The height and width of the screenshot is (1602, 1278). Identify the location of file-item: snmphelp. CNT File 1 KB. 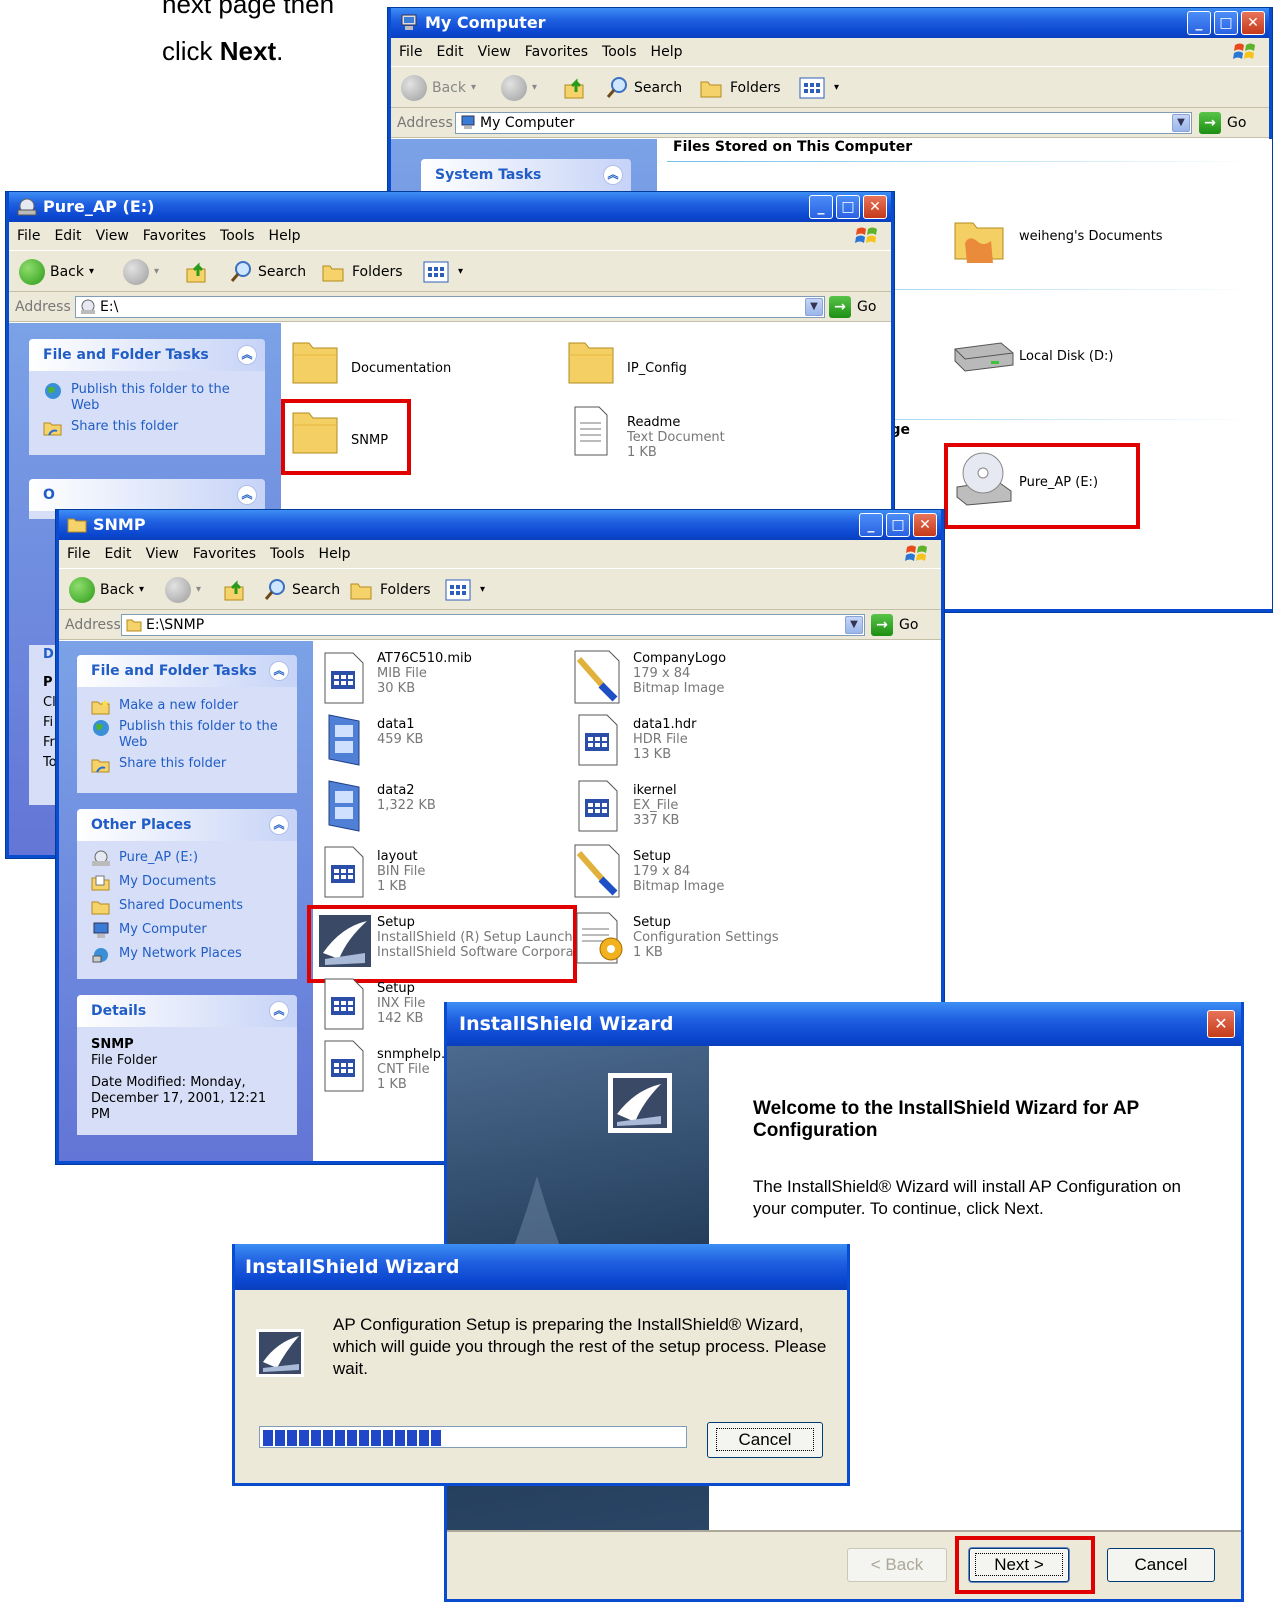
(411, 1069).